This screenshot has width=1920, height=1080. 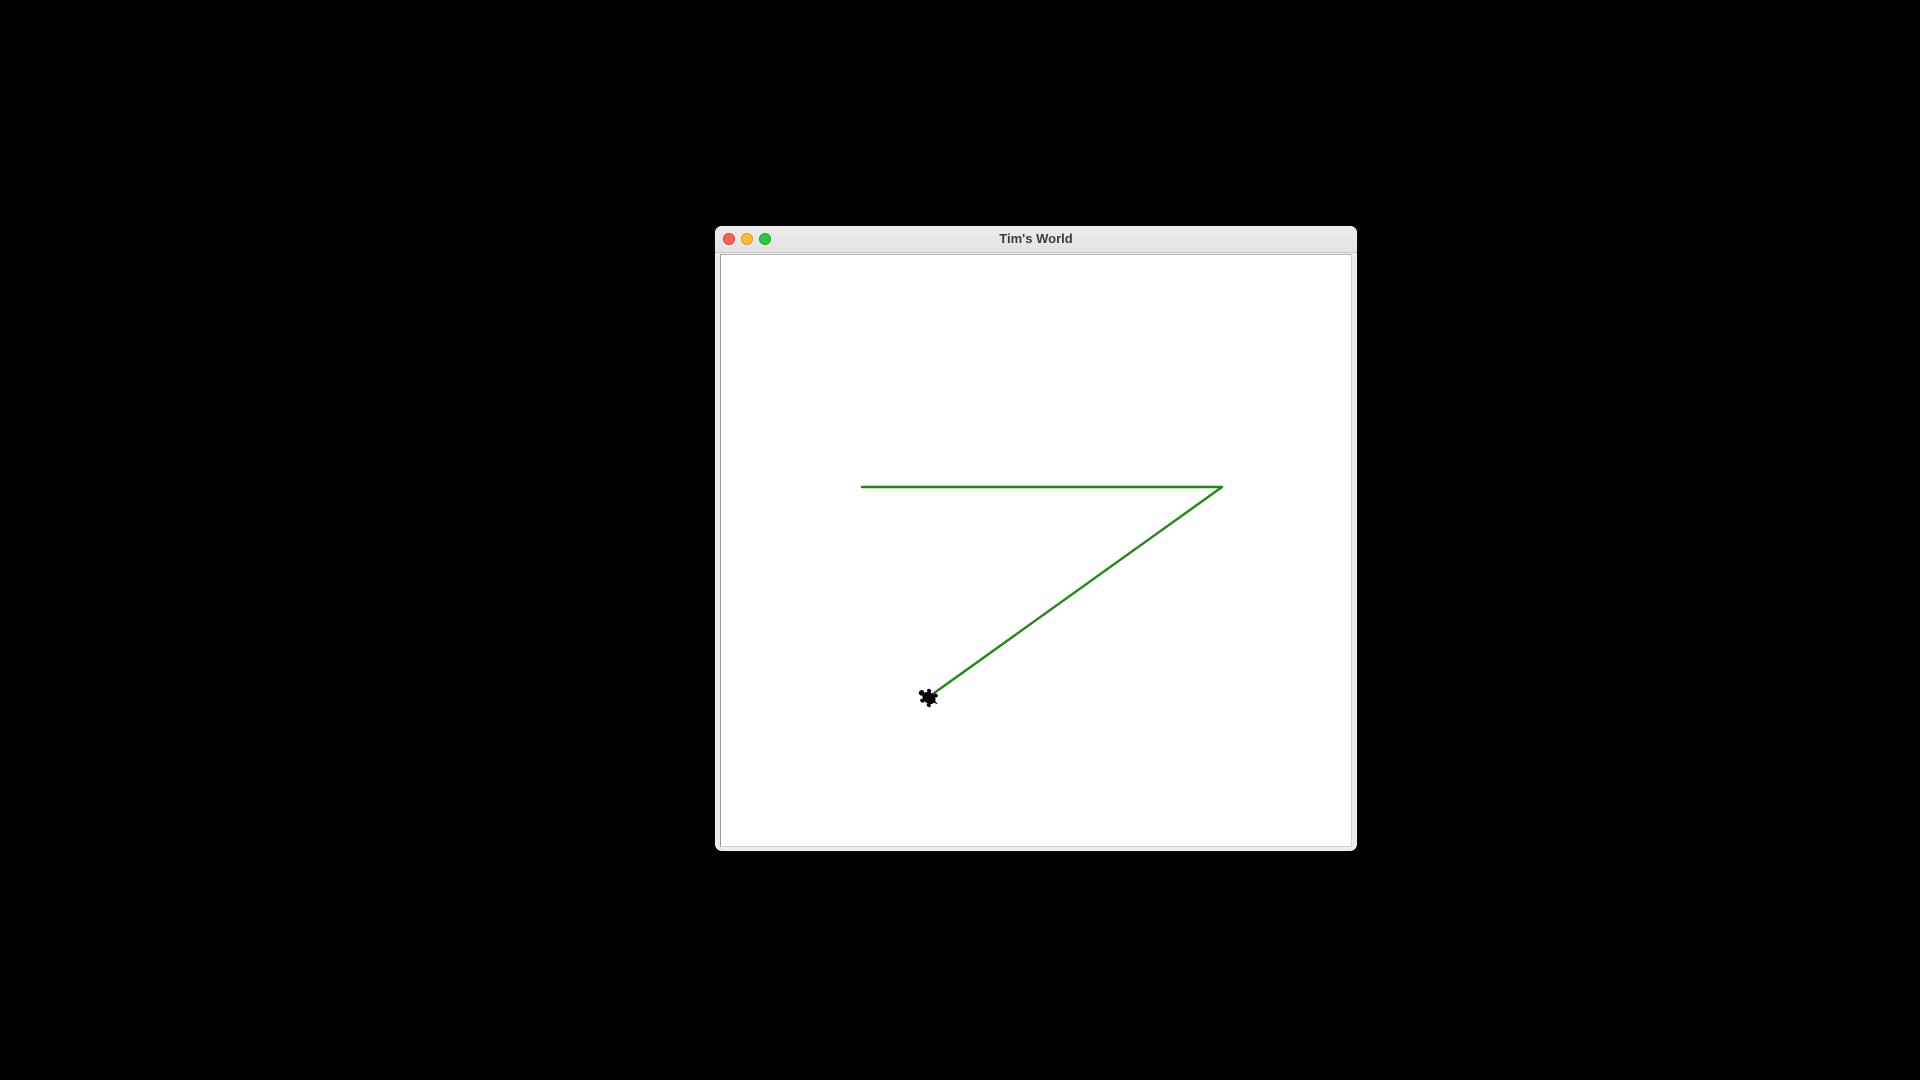 What do you see at coordinates (1076, 591) in the screenshot?
I see `drawn-line-diagonal` at bounding box center [1076, 591].